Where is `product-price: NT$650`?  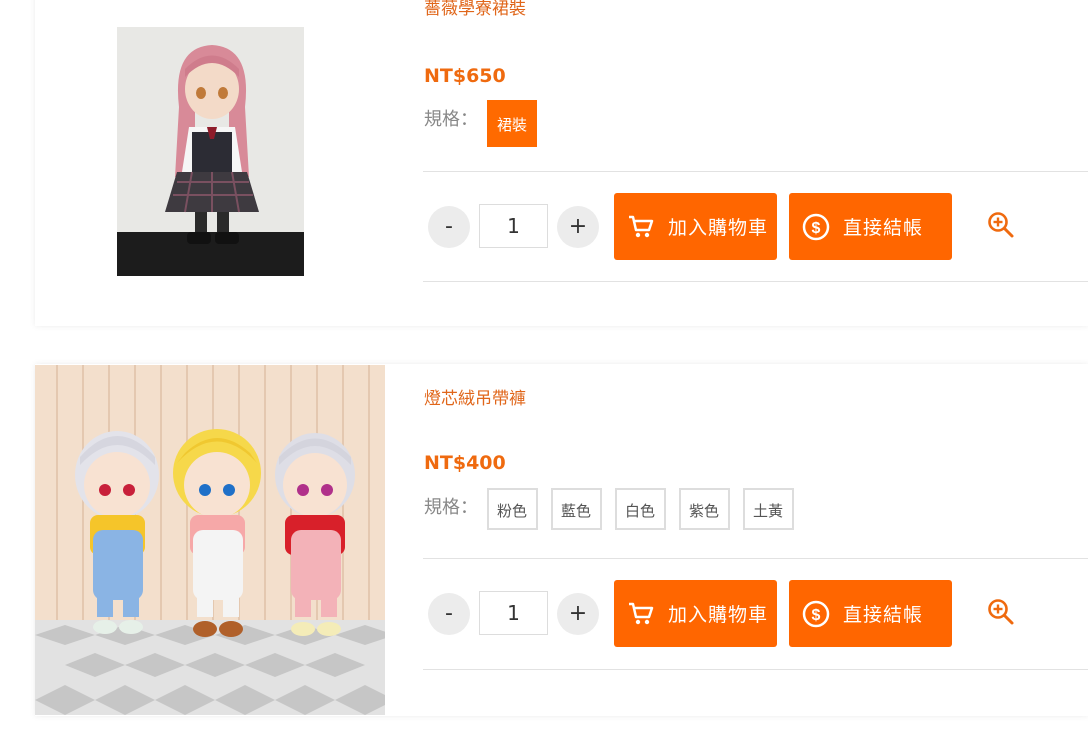 product-price: NT$650 is located at coordinates (465, 76).